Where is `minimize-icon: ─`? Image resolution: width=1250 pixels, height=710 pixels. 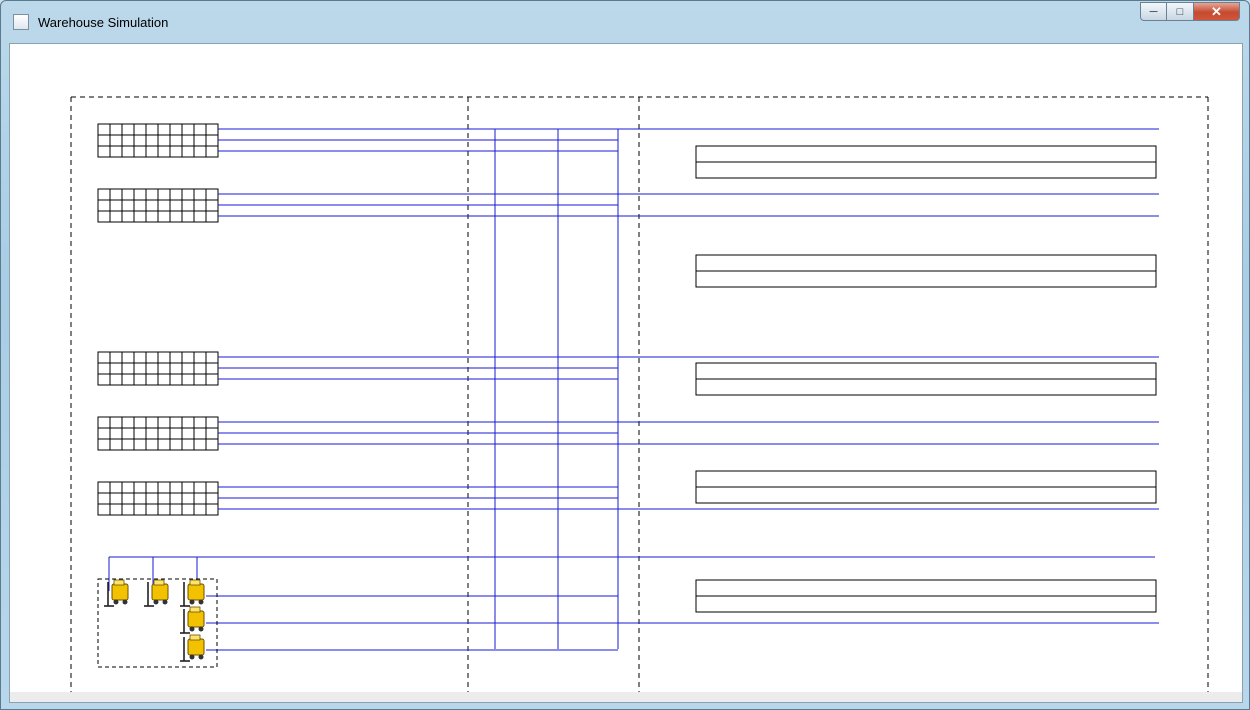
minimize-icon: ─ is located at coordinates (1153, 11).